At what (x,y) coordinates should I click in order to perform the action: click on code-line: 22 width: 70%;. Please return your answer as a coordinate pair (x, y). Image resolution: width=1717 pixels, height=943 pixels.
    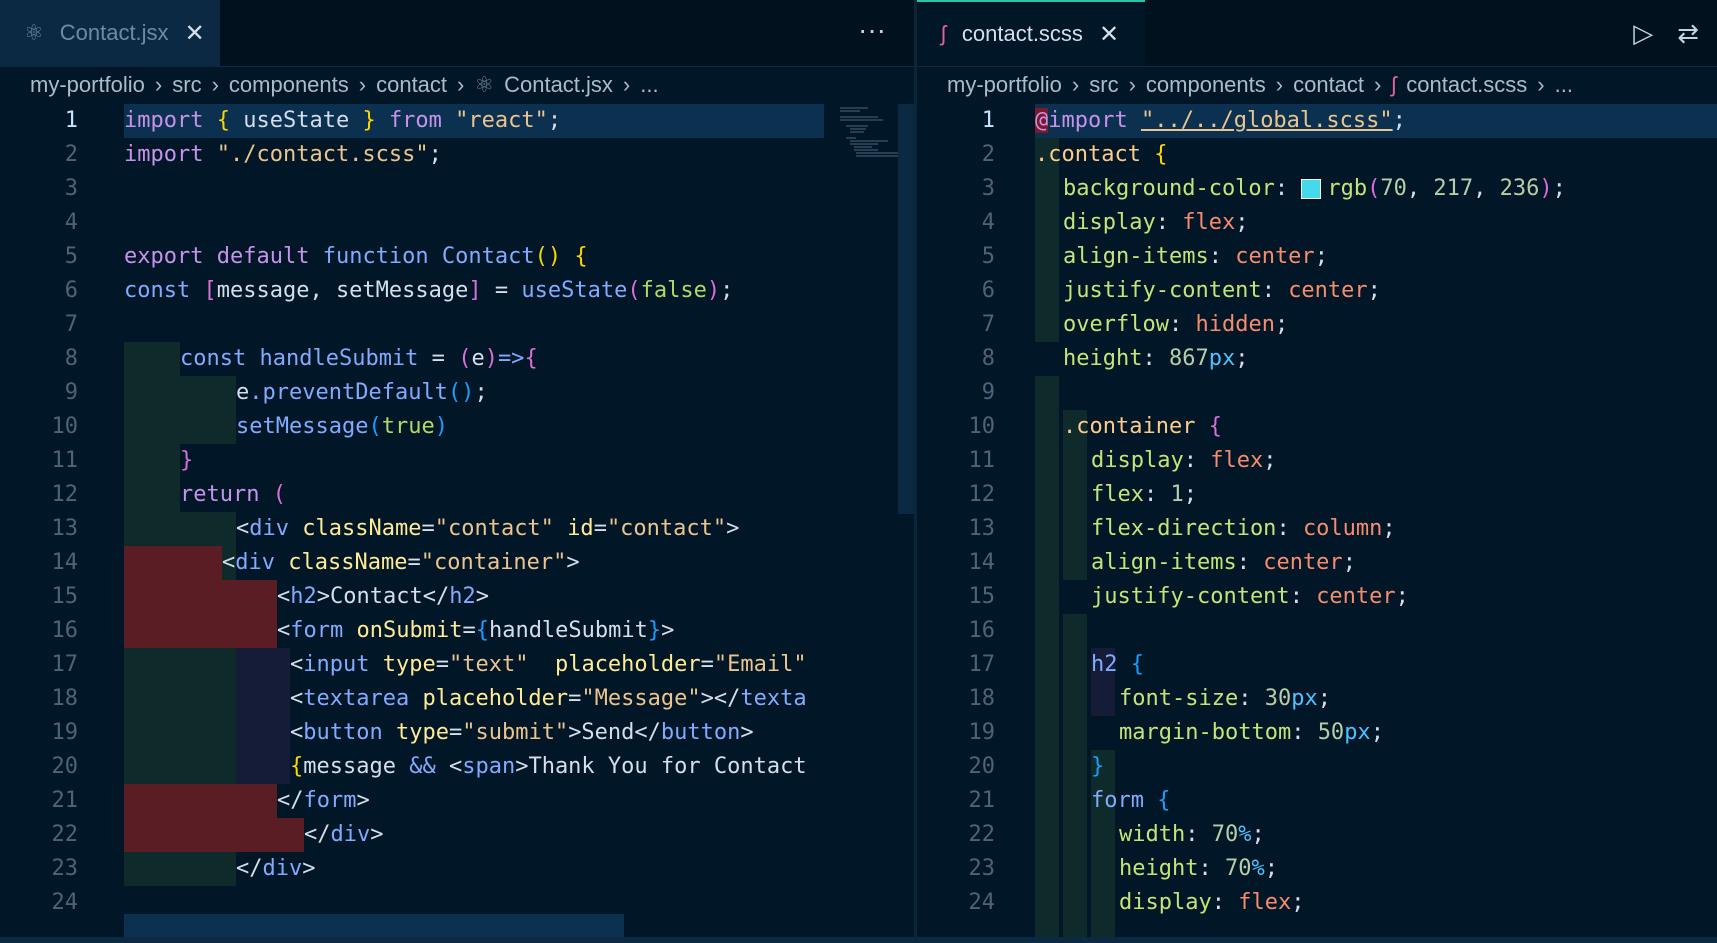
    Looking at the image, I should click on (1317, 835).